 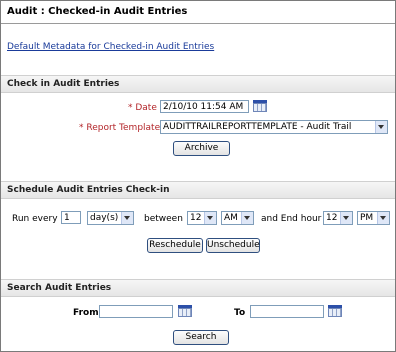 What do you see at coordinates (198, 84) in the screenshot?
I see `check-in-section-header: Check in Audit Entries` at bounding box center [198, 84].